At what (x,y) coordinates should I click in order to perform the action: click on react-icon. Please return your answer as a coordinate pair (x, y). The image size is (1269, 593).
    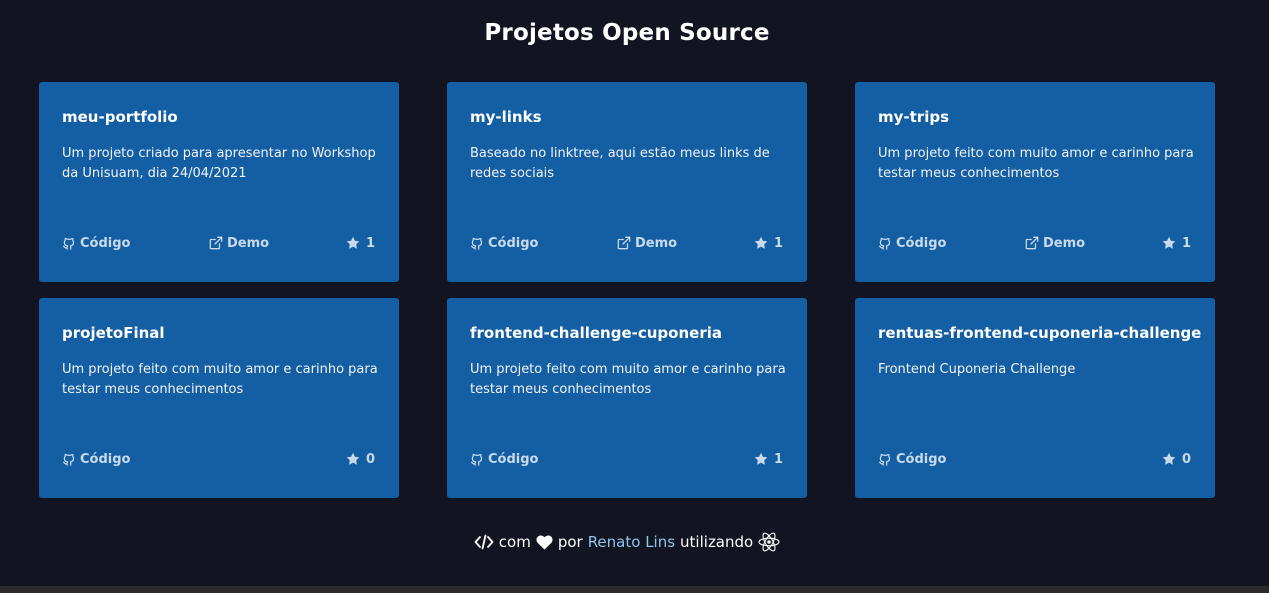
    Looking at the image, I should click on (769, 542).